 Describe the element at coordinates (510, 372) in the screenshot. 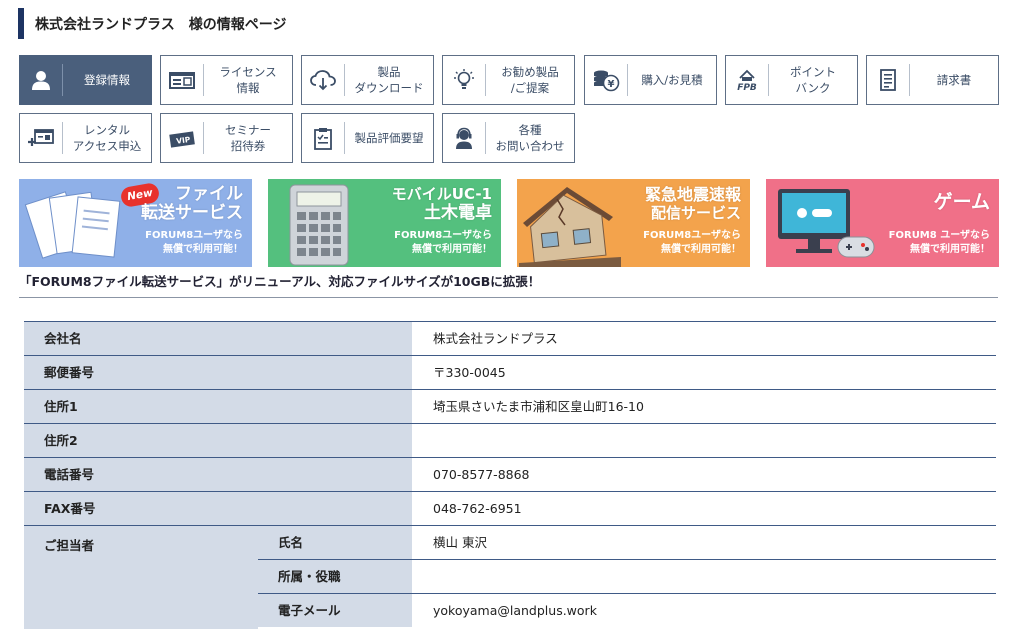

I see `table-row-zip: 郵便番号 〒330-0045` at that location.